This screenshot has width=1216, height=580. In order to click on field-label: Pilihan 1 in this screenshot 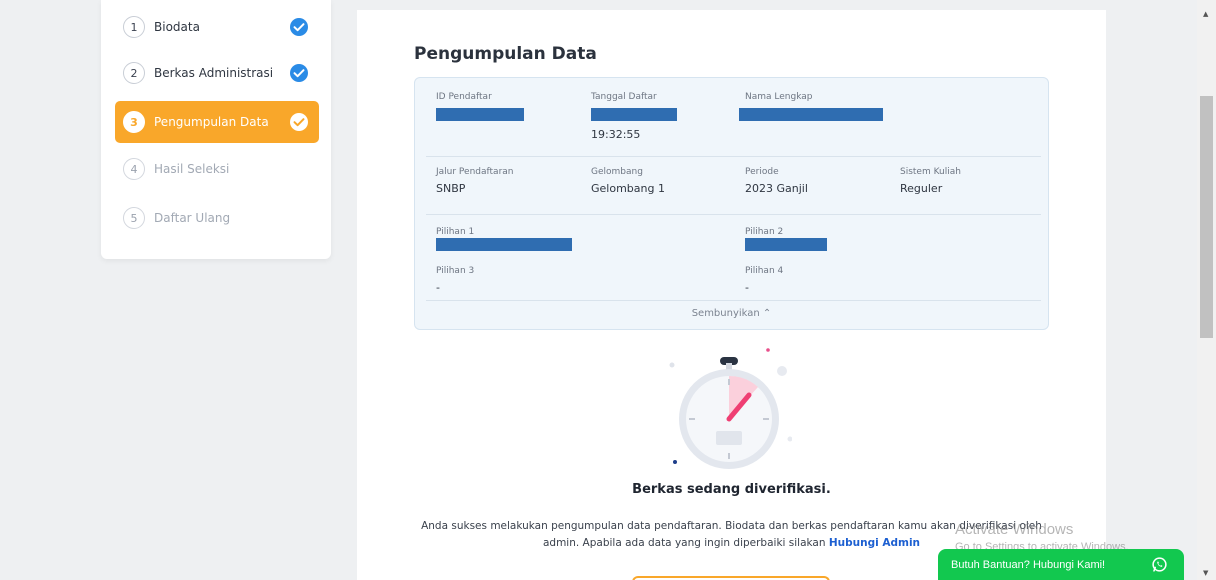, I will do `click(455, 232)`.